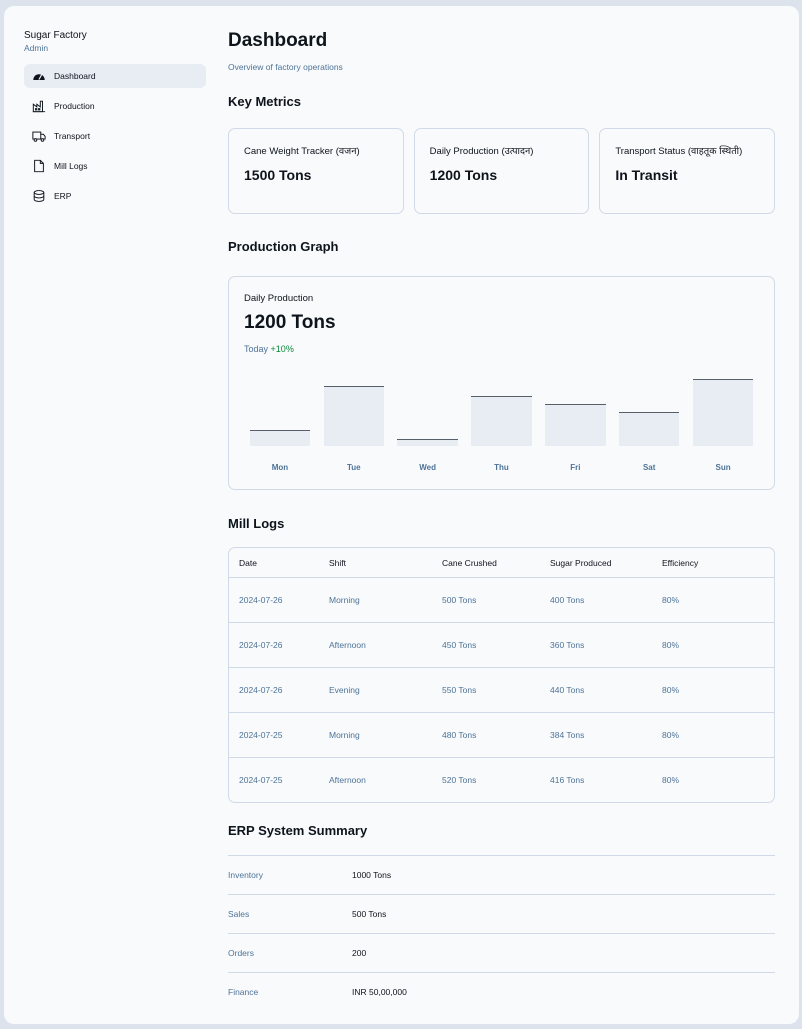 The image size is (802, 1029). I want to click on sidebar-item-dashboard: Dashboard, so click(115, 76).